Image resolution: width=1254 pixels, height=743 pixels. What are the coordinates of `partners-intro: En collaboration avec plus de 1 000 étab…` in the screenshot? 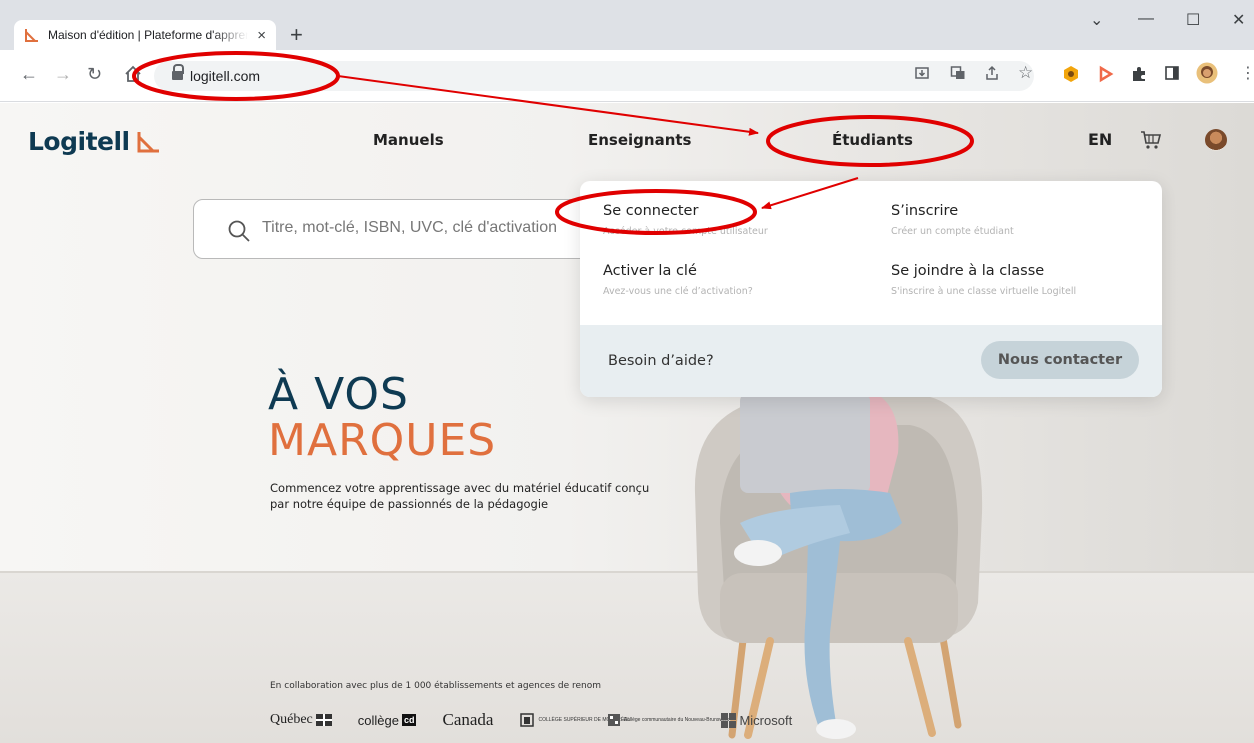 It's located at (436, 686).